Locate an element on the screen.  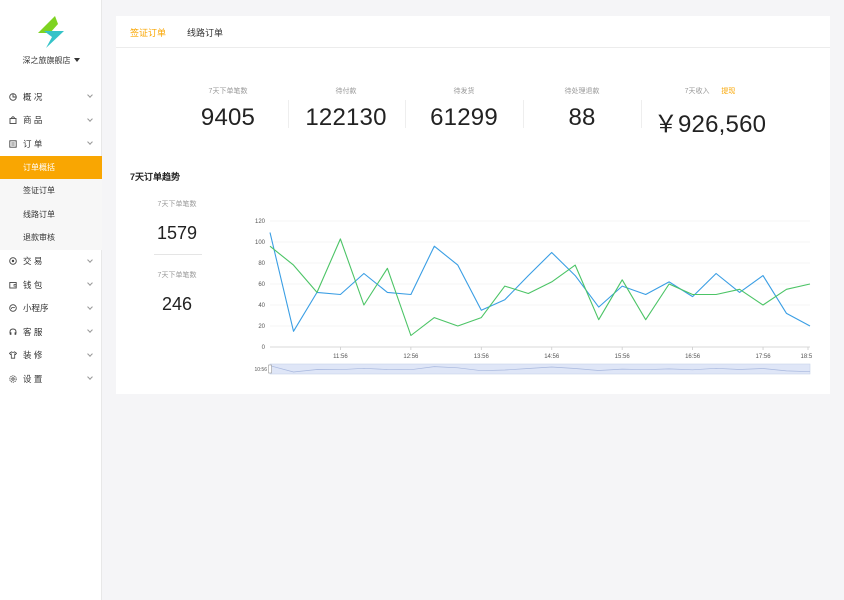
sidebar-subitem-label: 订单概括 is located at coordinates (39, 167).